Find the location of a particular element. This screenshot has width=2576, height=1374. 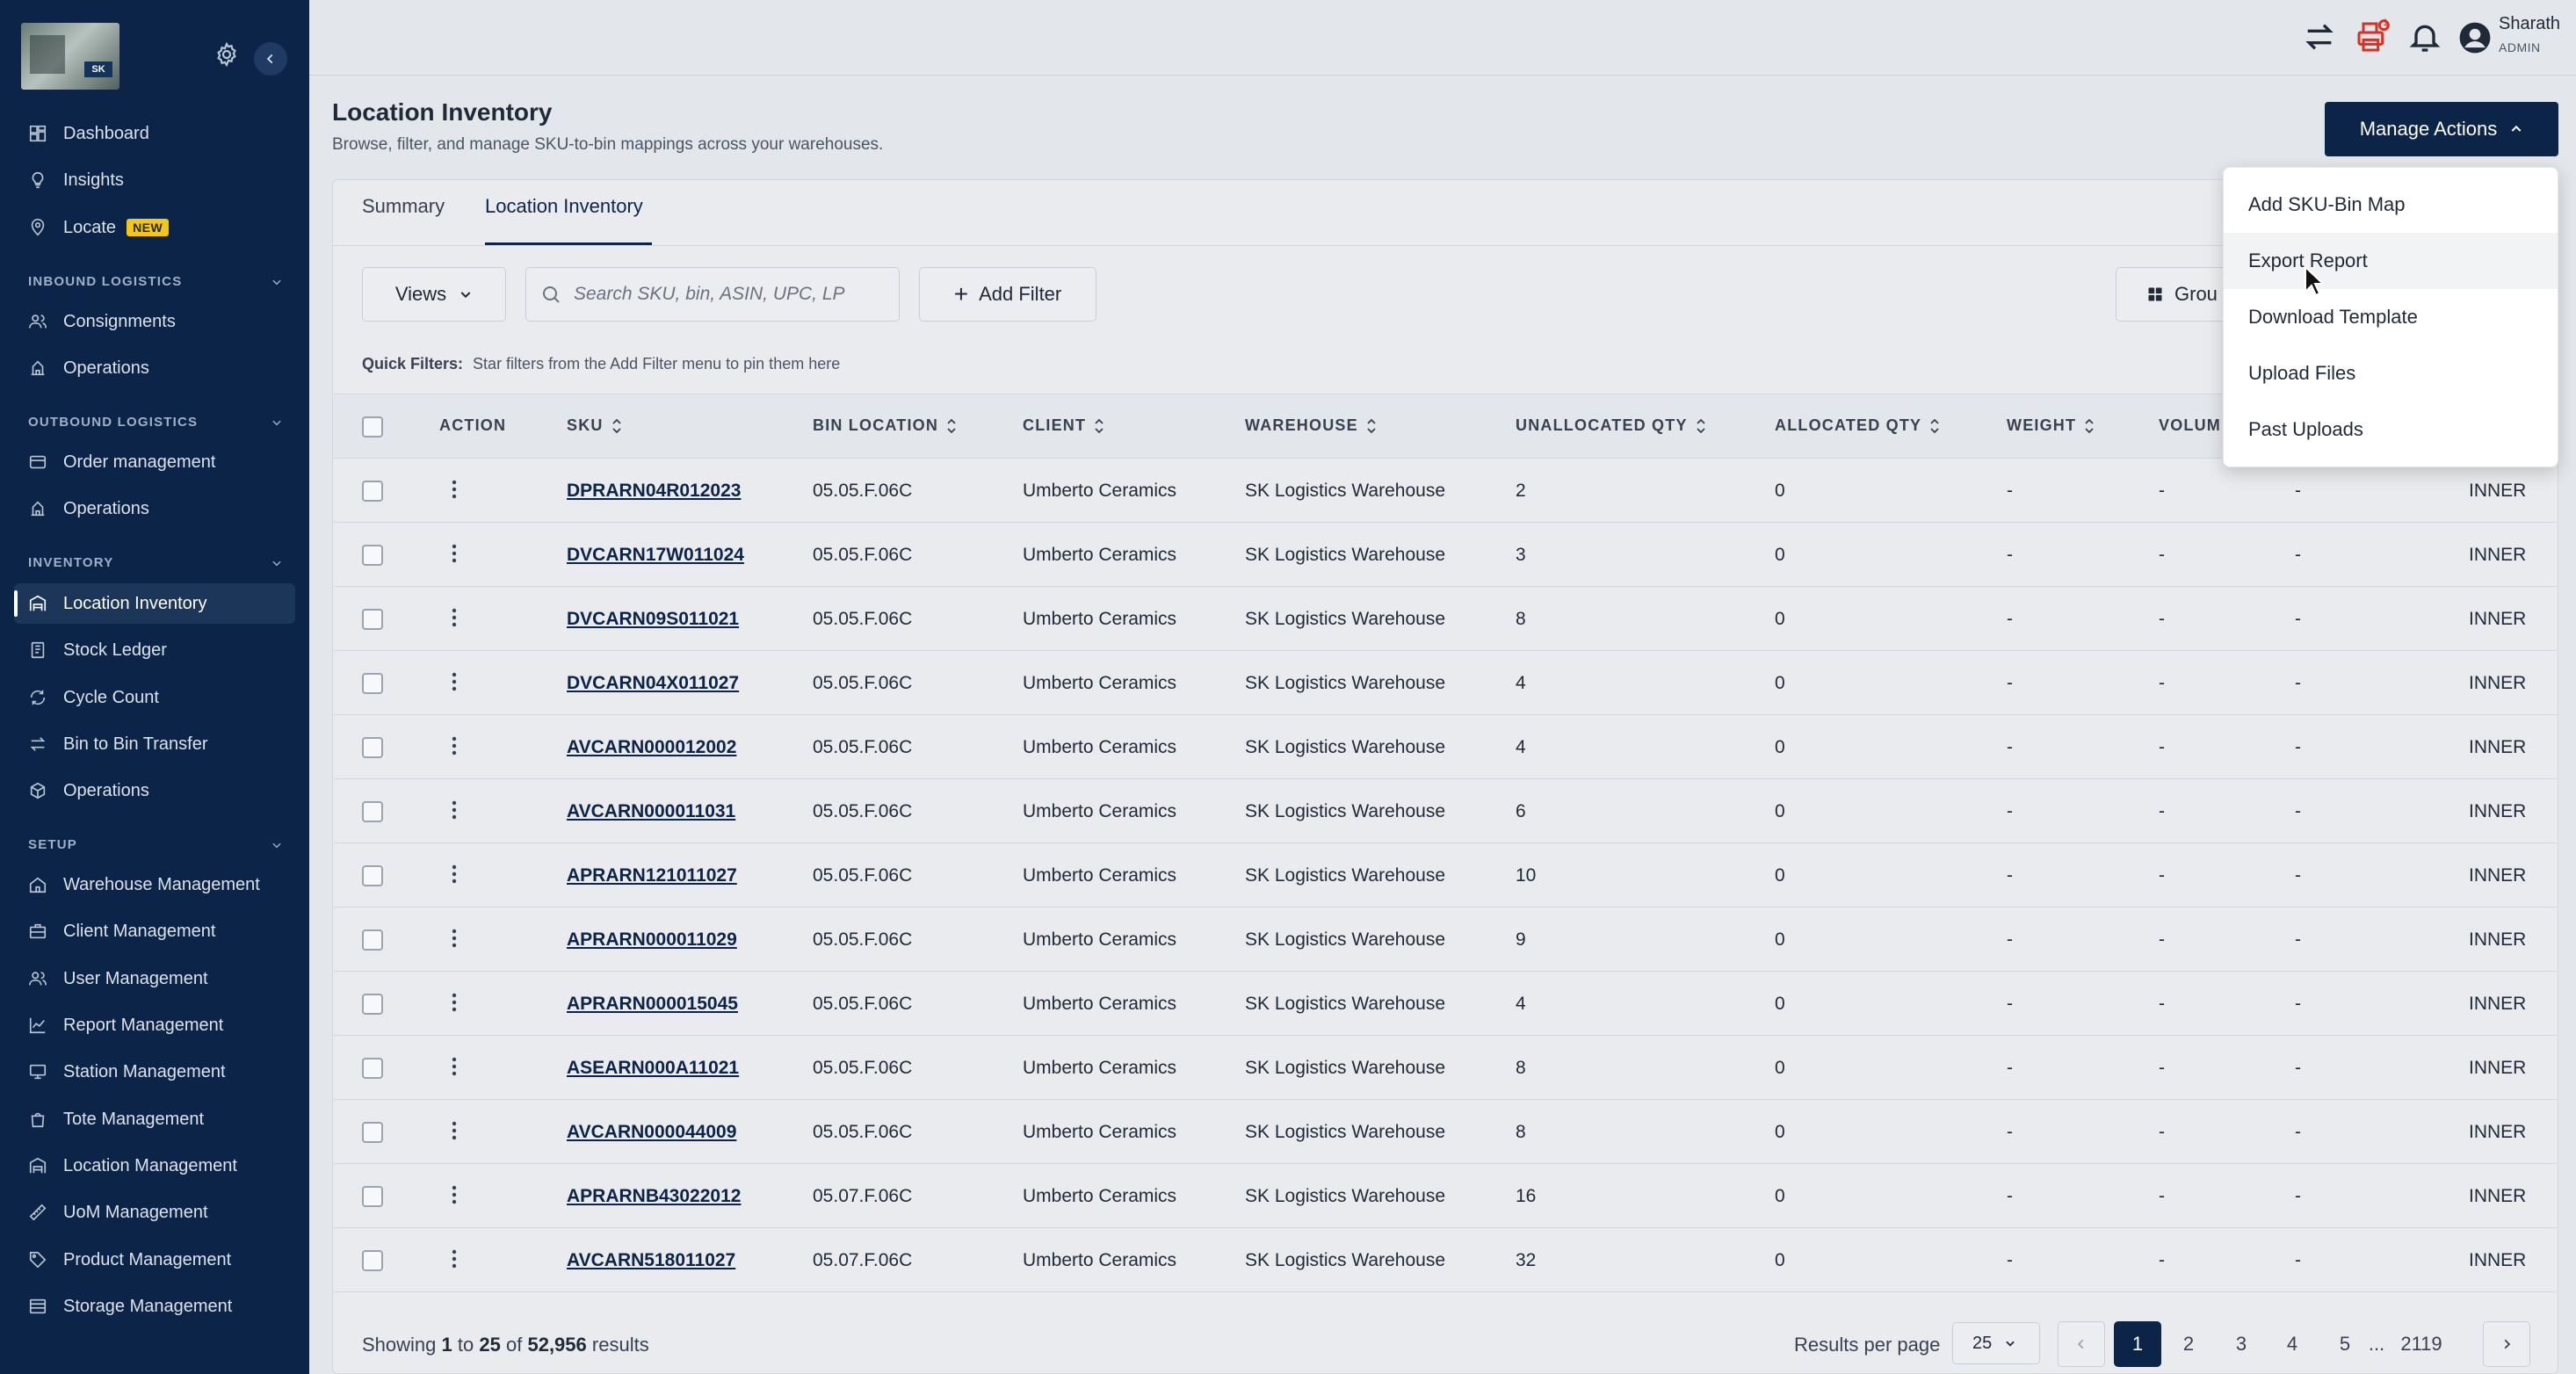

column-header-volume: VOLUM is located at coordinates (2190, 425).